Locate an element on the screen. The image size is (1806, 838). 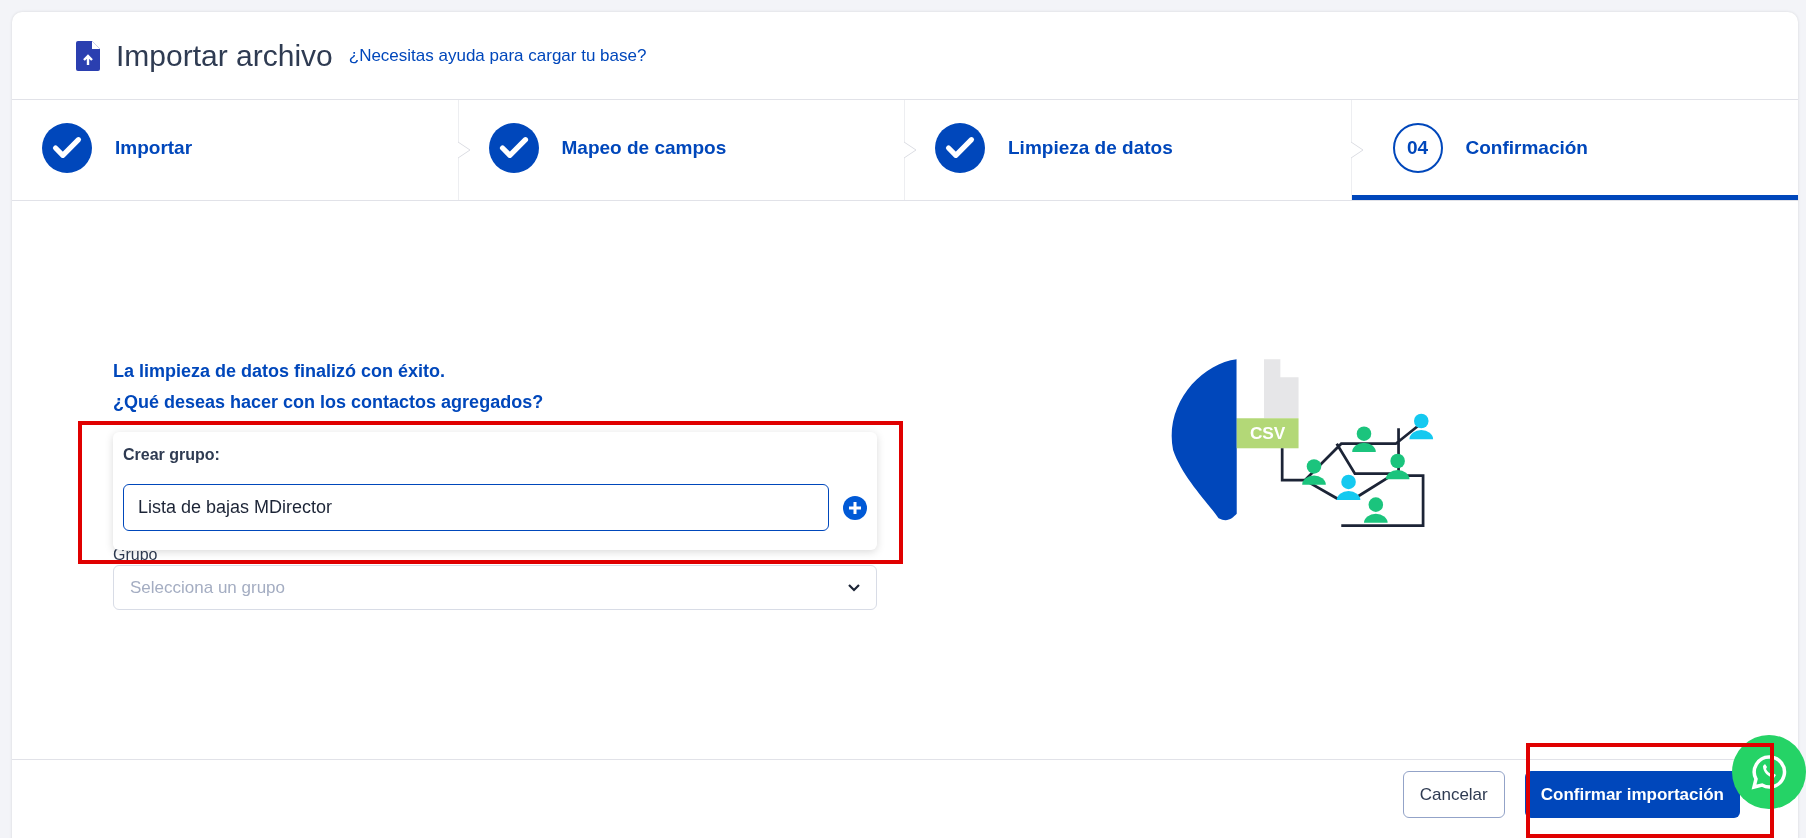
step-tab: 04 Confirmación is located at coordinates (1574, 150).